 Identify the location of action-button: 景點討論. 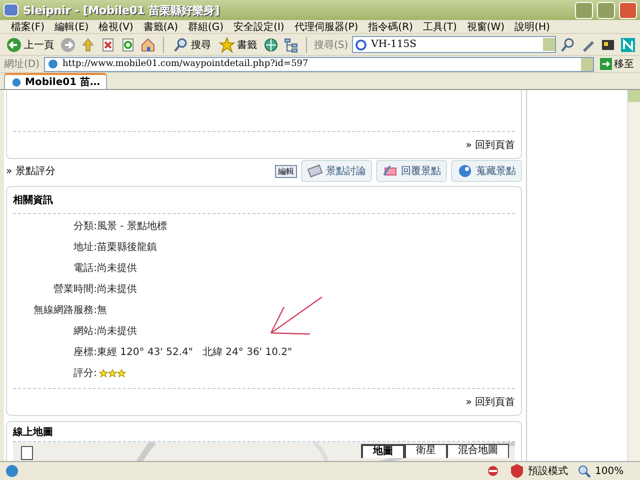
(336, 171).